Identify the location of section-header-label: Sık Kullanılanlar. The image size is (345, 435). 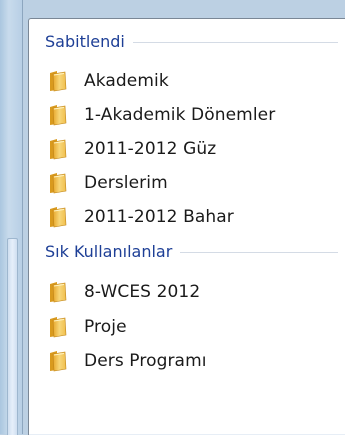
(109, 251).